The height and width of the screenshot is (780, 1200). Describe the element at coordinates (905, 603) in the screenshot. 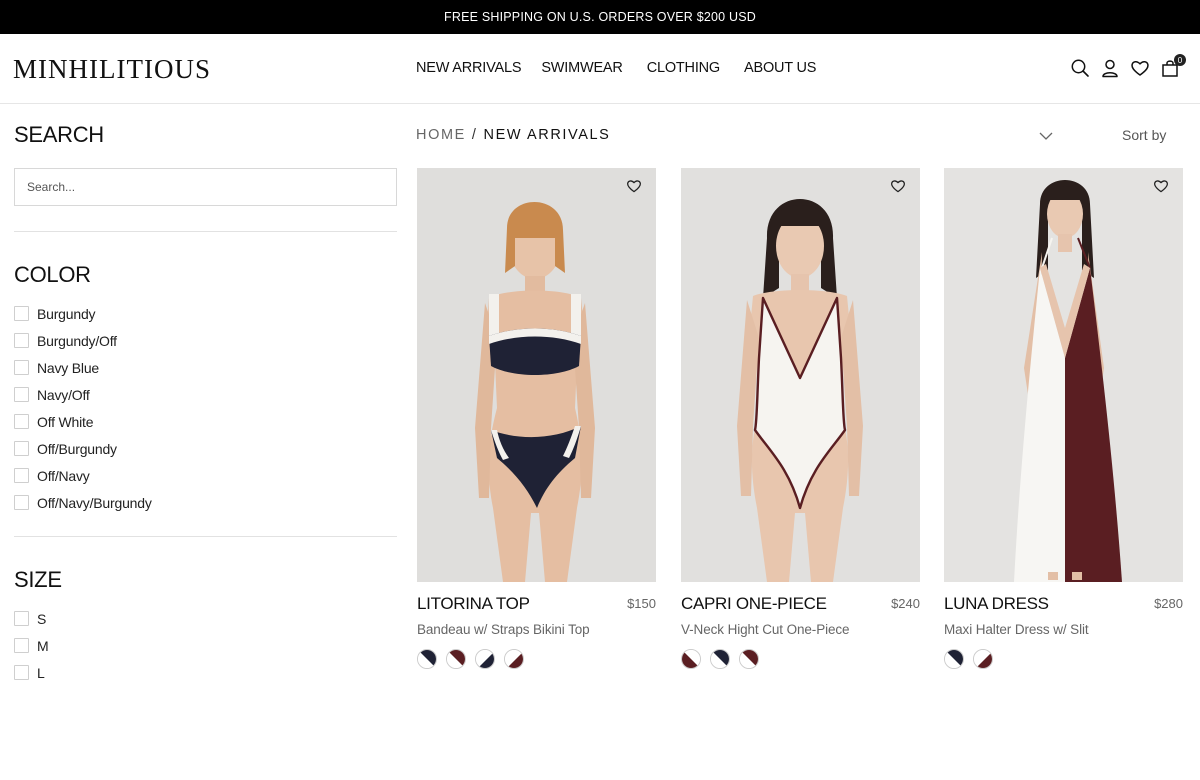

I see `product-price: $240` at that location.